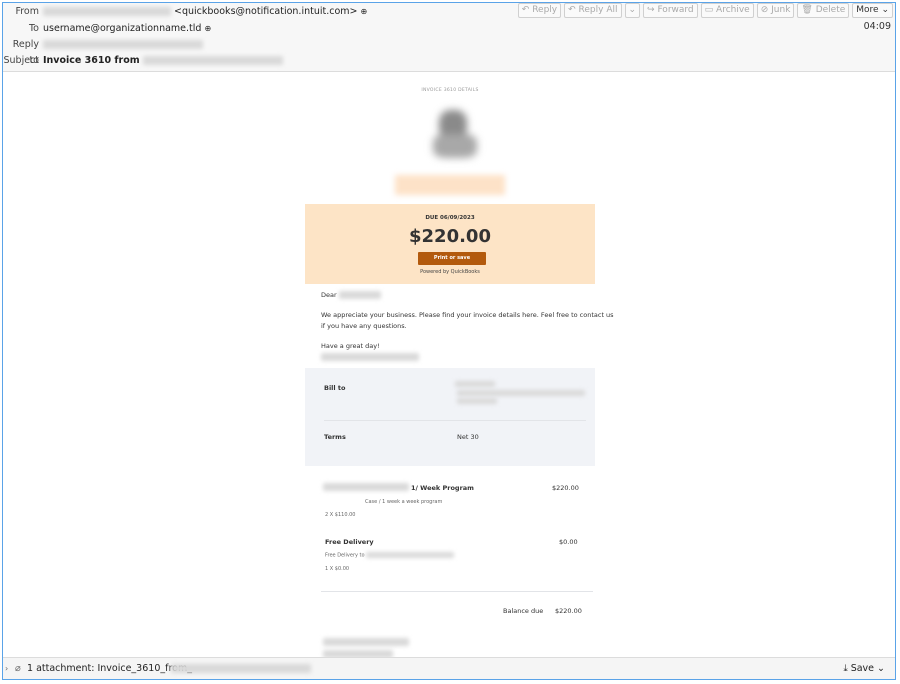 The height and width of the screenshot is (684, 900). Describe the element at coordinates (568, 542) in the screenshot. I see `item-amount: $0.00` at that location.